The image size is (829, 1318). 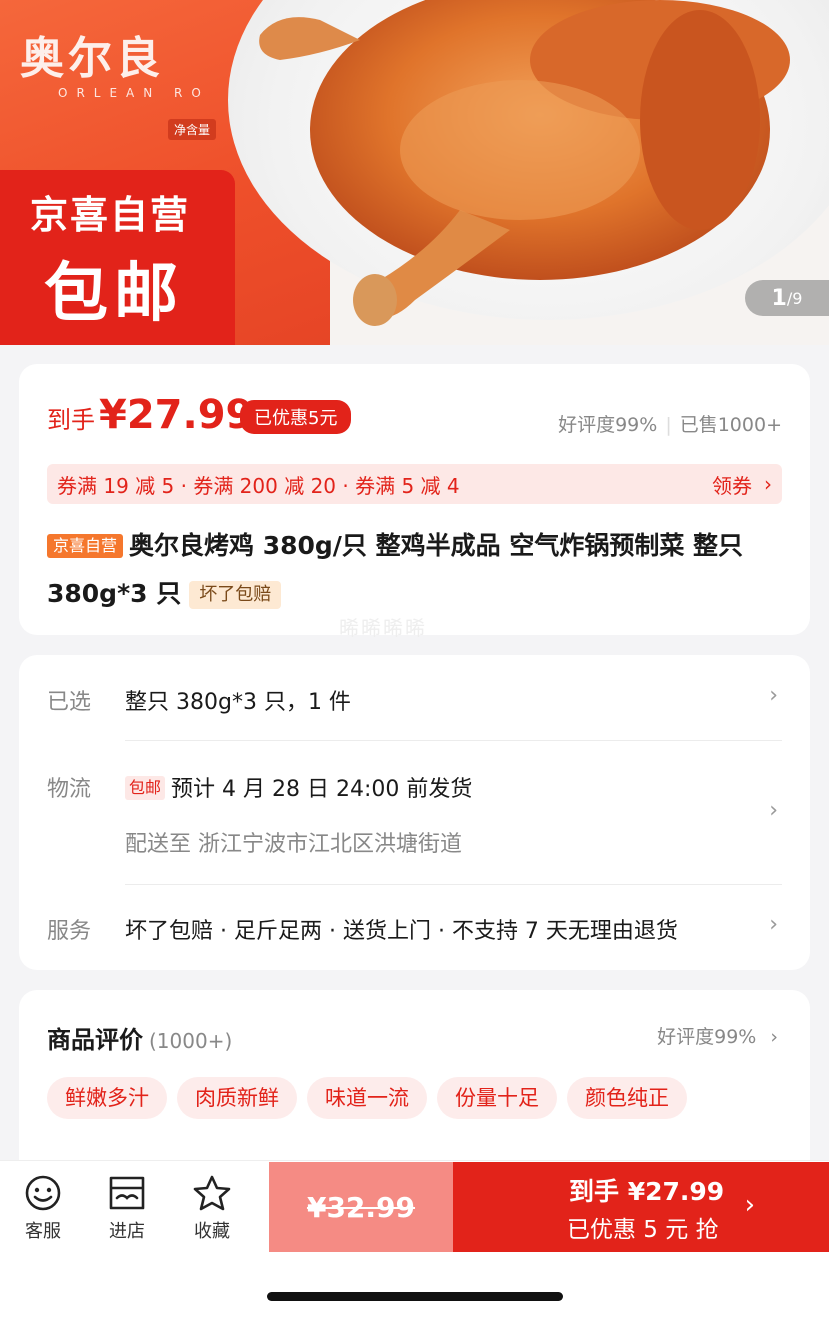 I want to click on coupon-text: 券满 19 减 5 · 券满 200 减 20 · 券满 5 减 4, so click(x=258, y=485).